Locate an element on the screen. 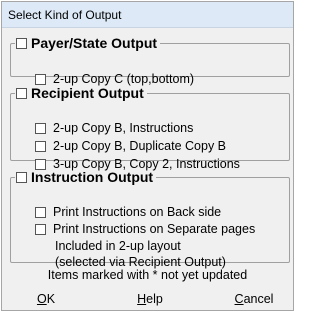 This screenshot has height=313, width=320. option-2up-copy-b-instructions-label: 2-up Copy B, Instructions is located at coordinates (123, 128).